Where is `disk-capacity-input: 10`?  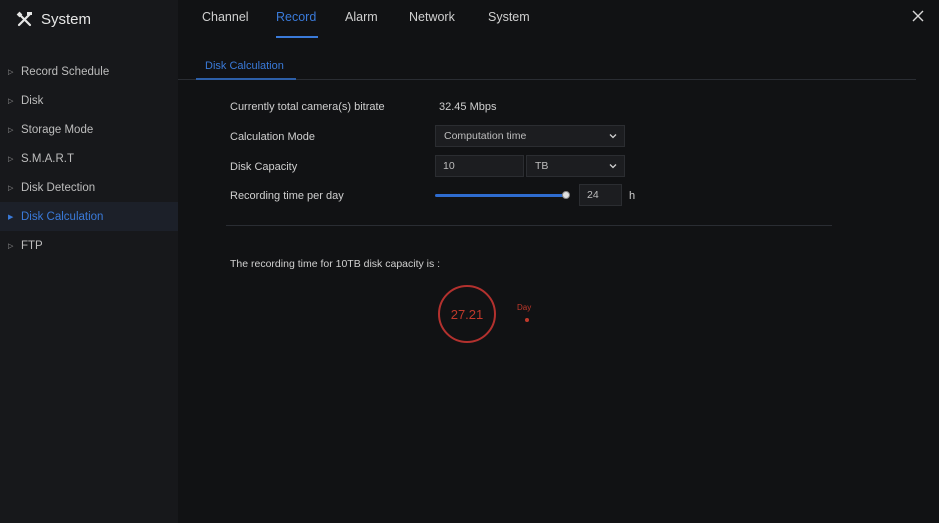
disk-capacity-input: 10 is located at coordinates (479, 166).